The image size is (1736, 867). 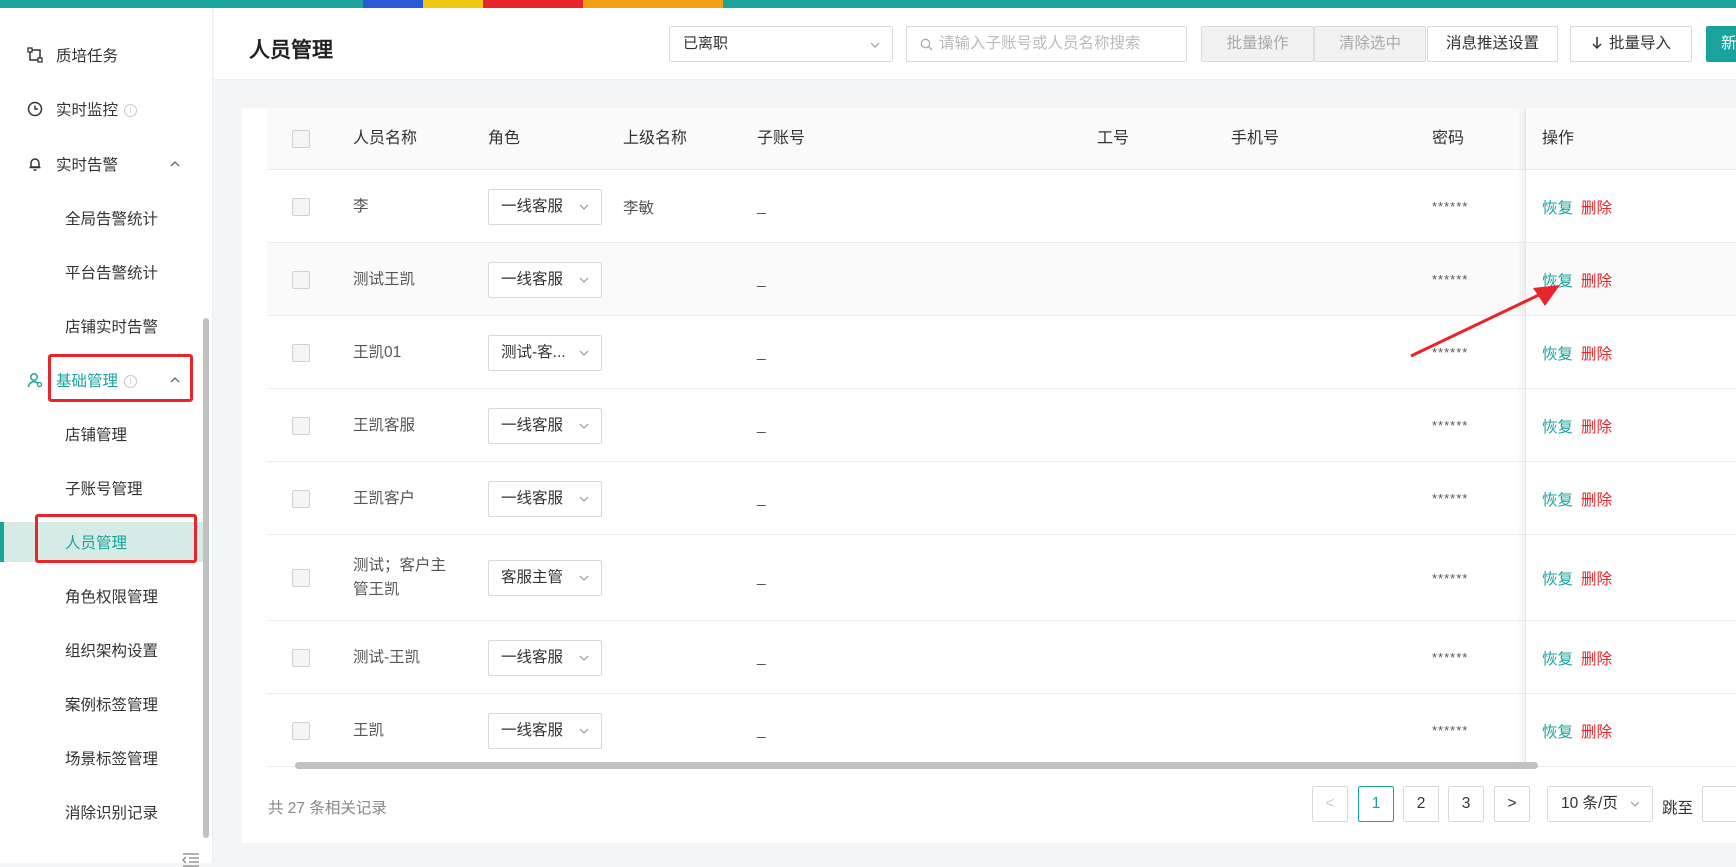 I want to click on sidebar-item-store-management: 店铺管理, so click(x=103, y=434).